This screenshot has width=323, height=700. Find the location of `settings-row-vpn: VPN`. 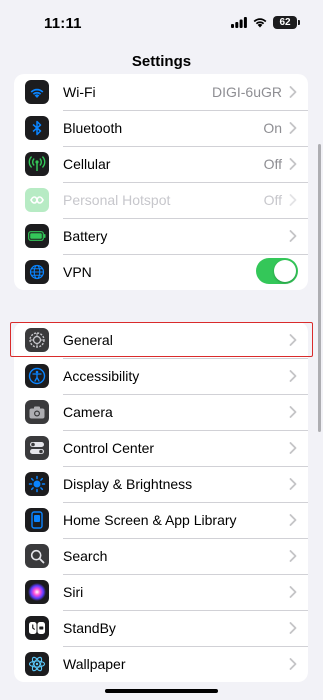

settings-row-vpn: VPN is located at coordinates (161, 272).